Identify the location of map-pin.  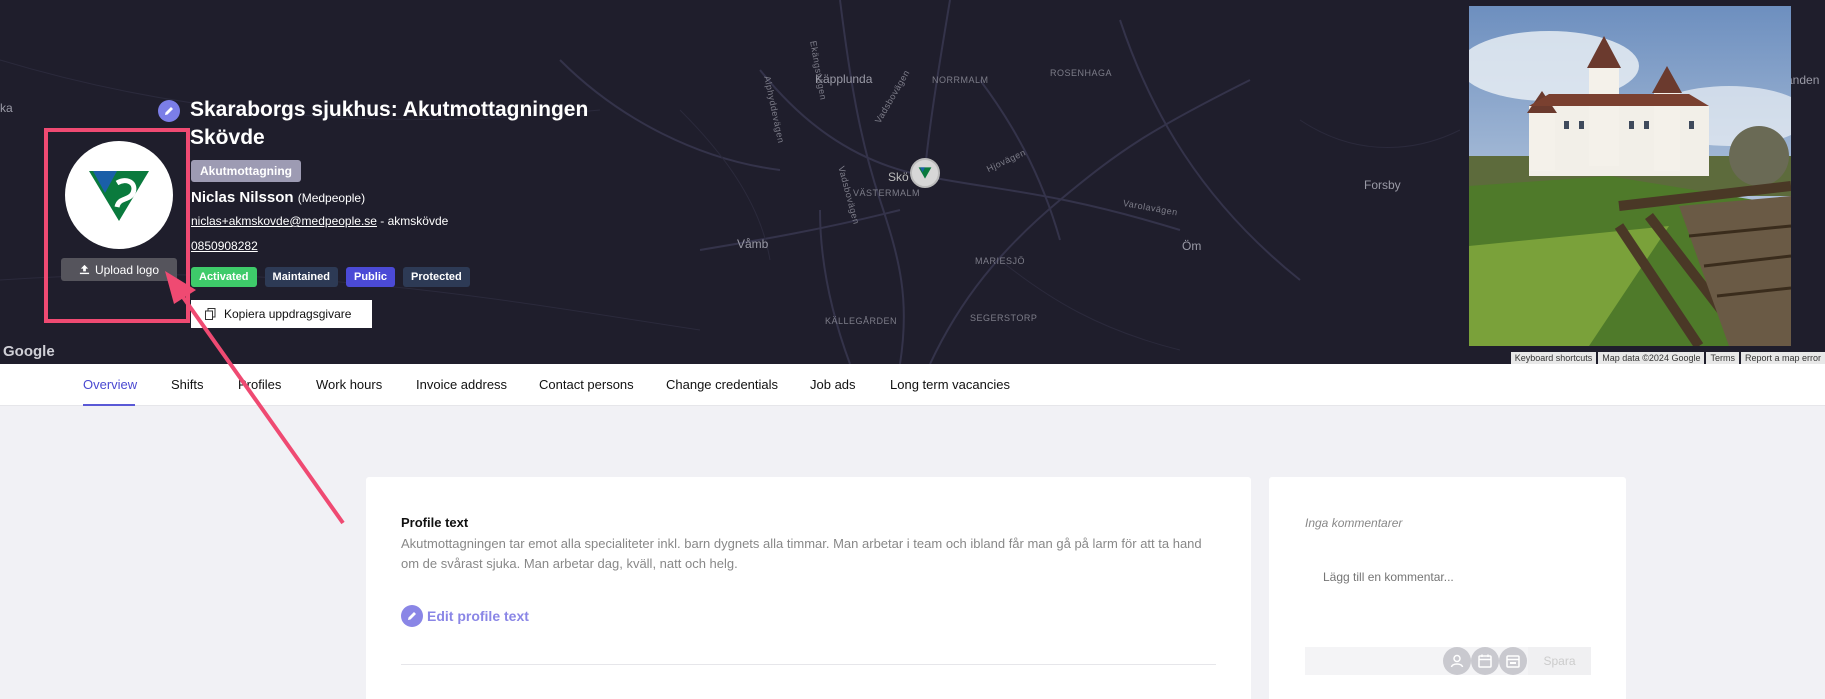
(925, 173).